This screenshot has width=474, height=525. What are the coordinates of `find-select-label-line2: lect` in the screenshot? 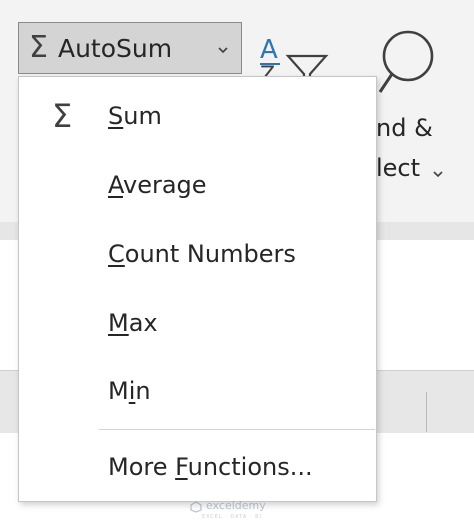 It's located at (398, 168).